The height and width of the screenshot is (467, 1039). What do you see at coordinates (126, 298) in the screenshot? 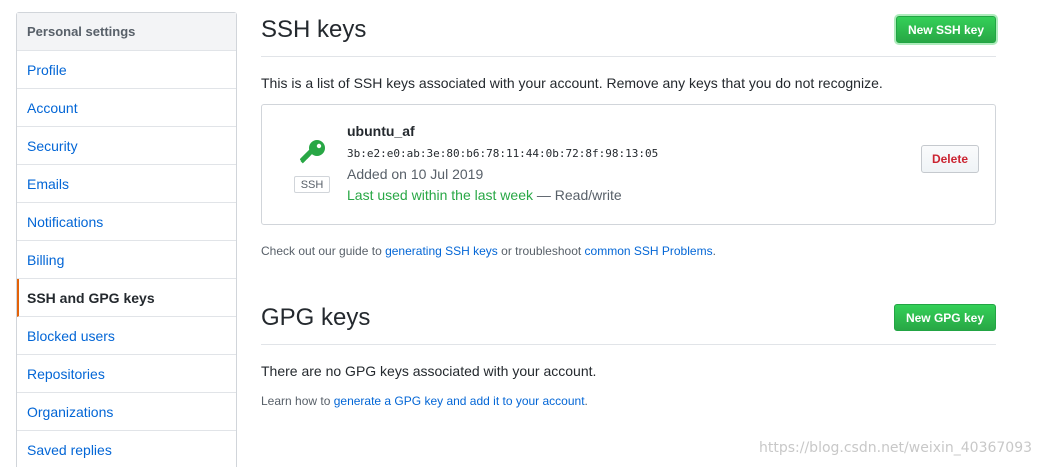
I see `sidebar-item-ssh-gpg-keys: SSH and GPG keys` at bounding box center [126, 298].